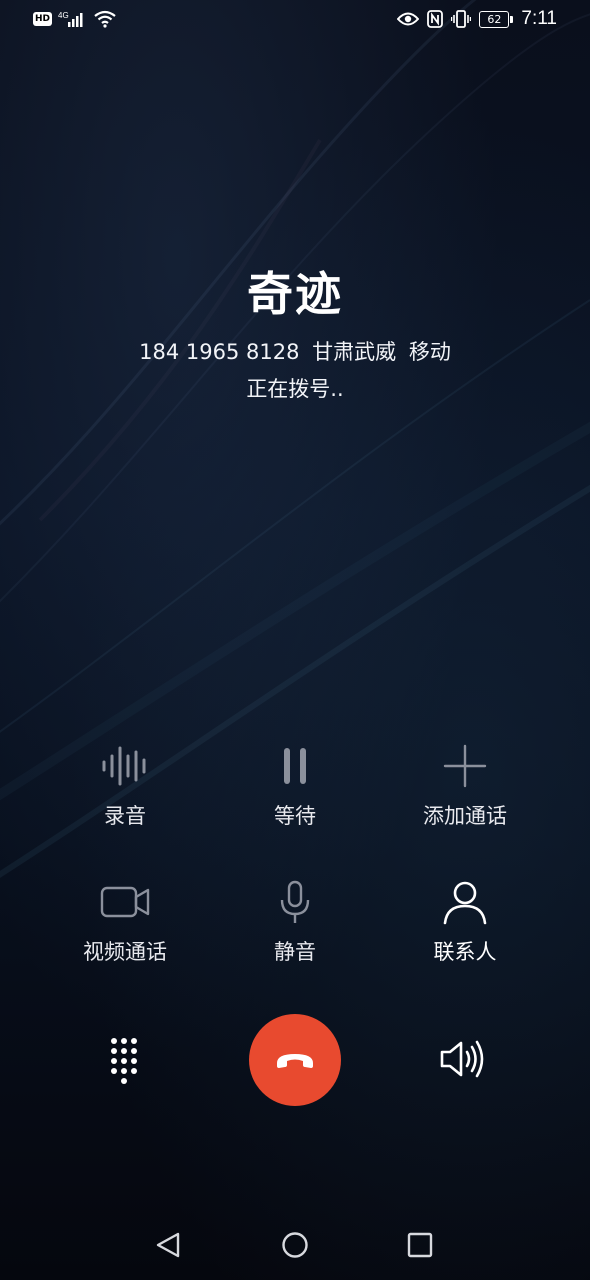 The height and width of the screenshot is (1280, 590). I want to click on nfc-icon, so click(435, 19).